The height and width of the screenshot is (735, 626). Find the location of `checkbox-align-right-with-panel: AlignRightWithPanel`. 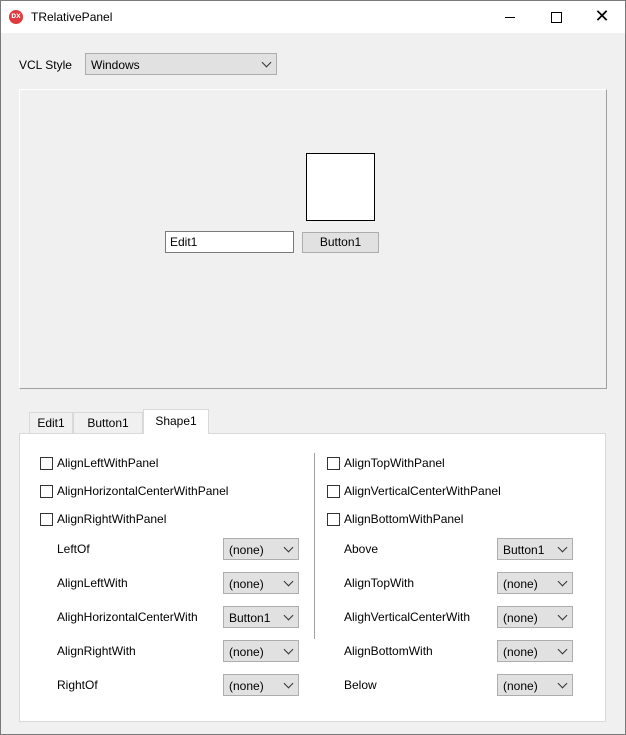

checkbox-align-right-with-panel: AlignRightWithPanel is located at coordinates (103, 519).